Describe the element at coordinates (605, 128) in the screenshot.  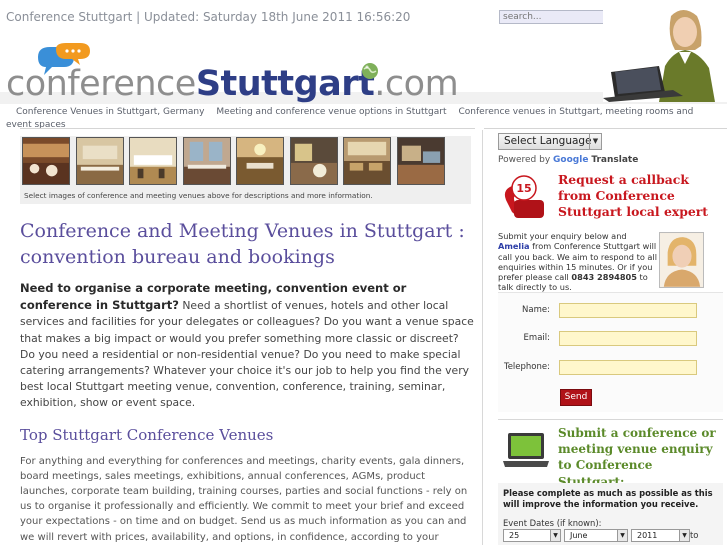
I see `sidebar-divider` at that location.